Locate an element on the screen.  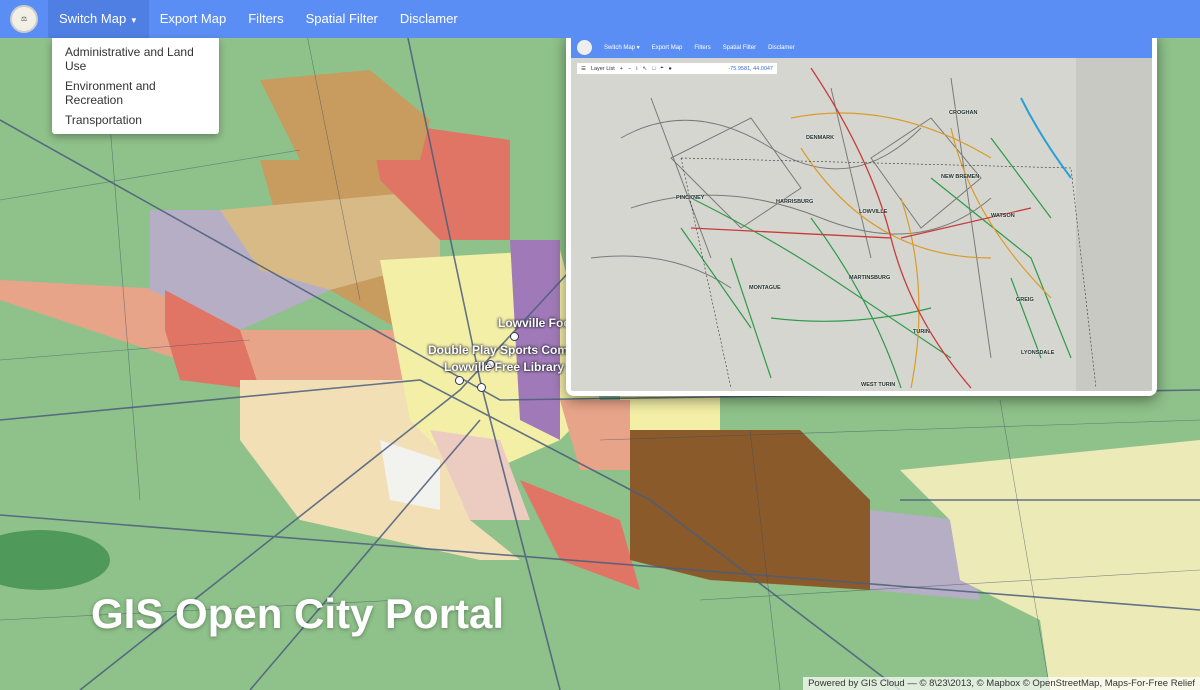
town-label: MONTAGUE is located at coordinates (765, 288).